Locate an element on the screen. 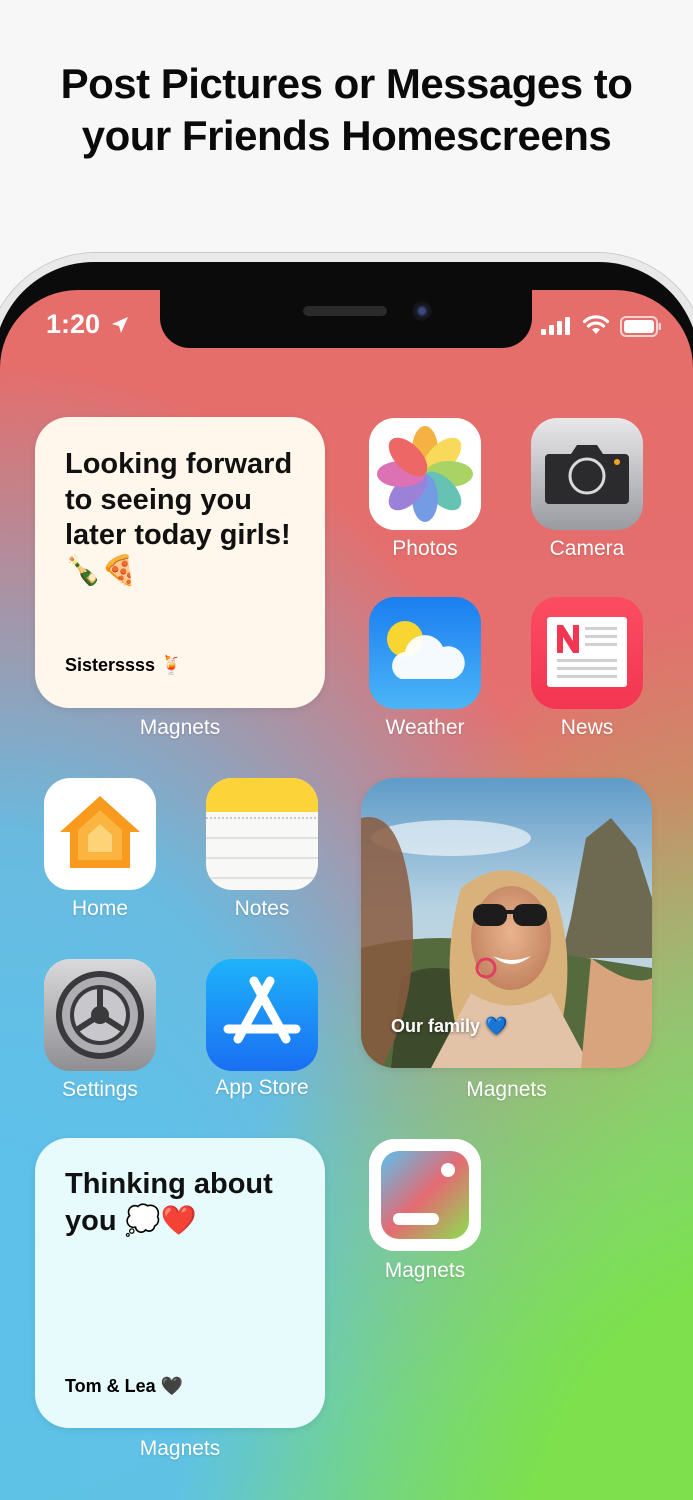 This screenshot has height=1500, width=693. widget-sender: Tom & Lea 🖤 is located at coordinates (124, 1386).